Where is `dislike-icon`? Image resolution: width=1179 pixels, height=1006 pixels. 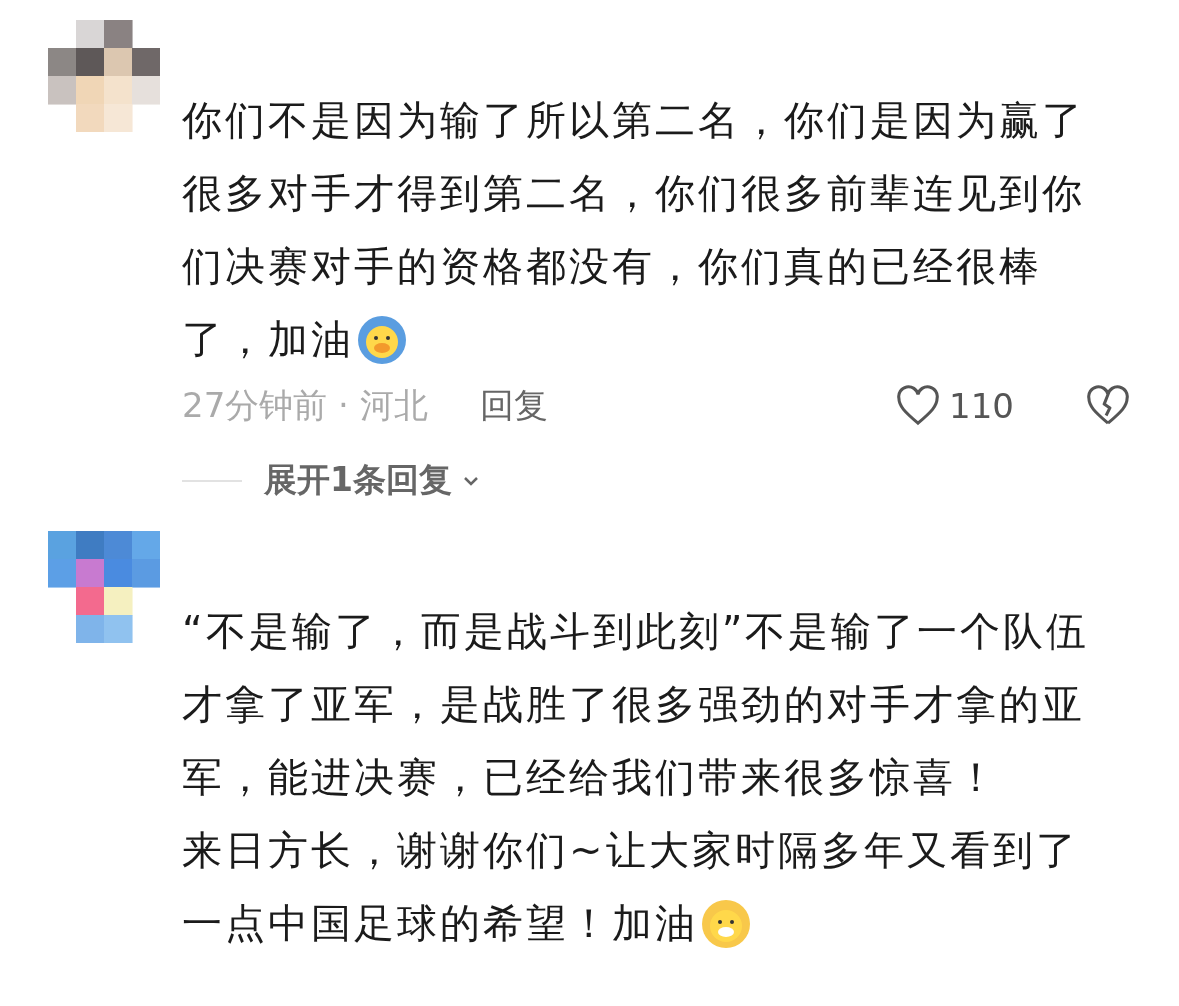 dislike-icon is located at coordinates (1108, 406).